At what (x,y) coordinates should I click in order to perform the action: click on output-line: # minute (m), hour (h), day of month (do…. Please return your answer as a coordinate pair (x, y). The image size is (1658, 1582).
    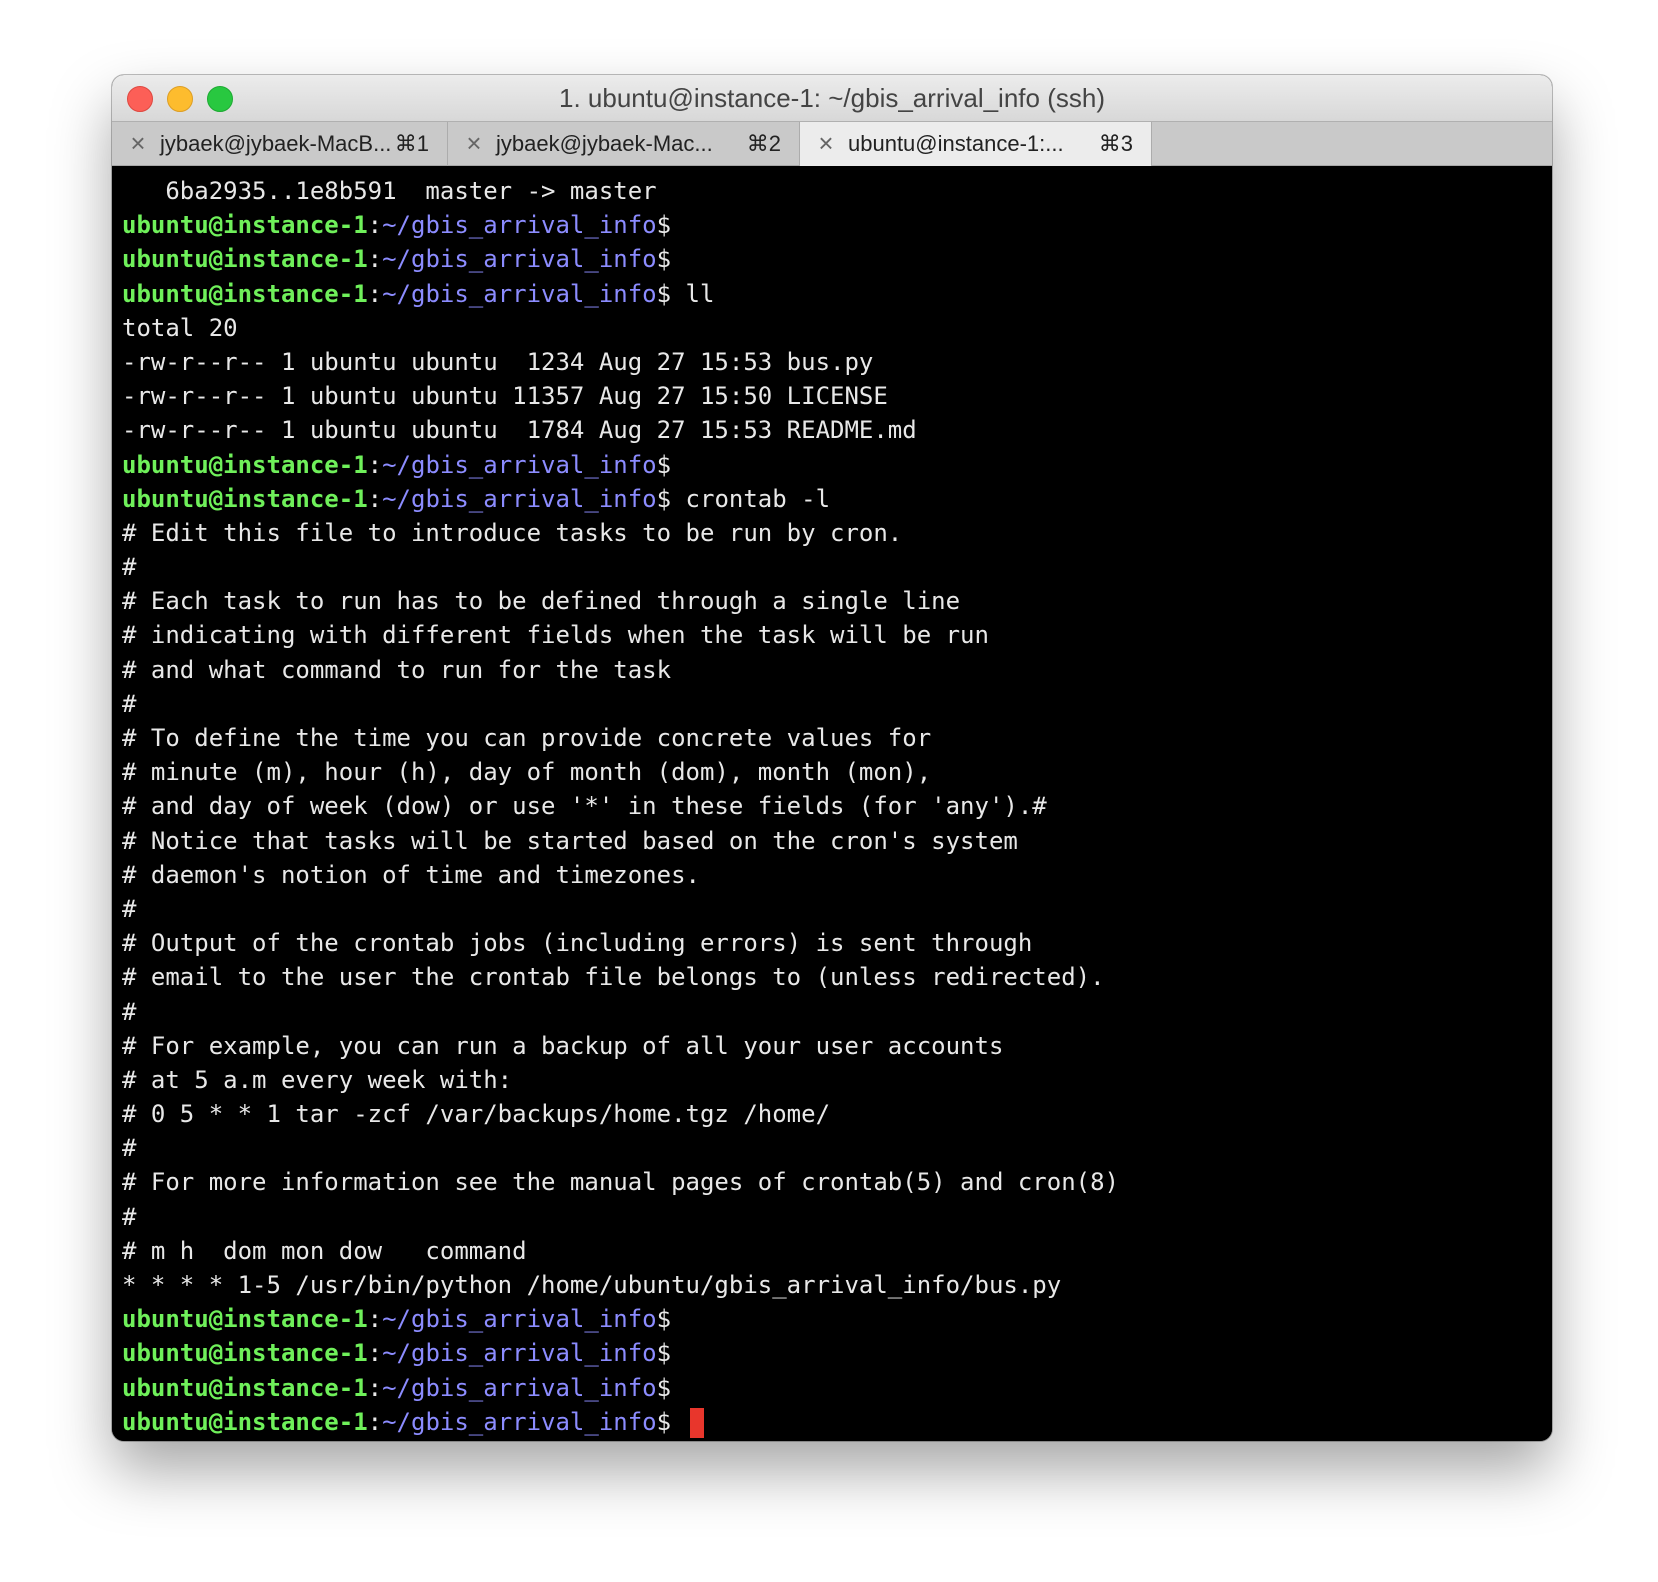
    Looking at the image, I should click on (527, 772).